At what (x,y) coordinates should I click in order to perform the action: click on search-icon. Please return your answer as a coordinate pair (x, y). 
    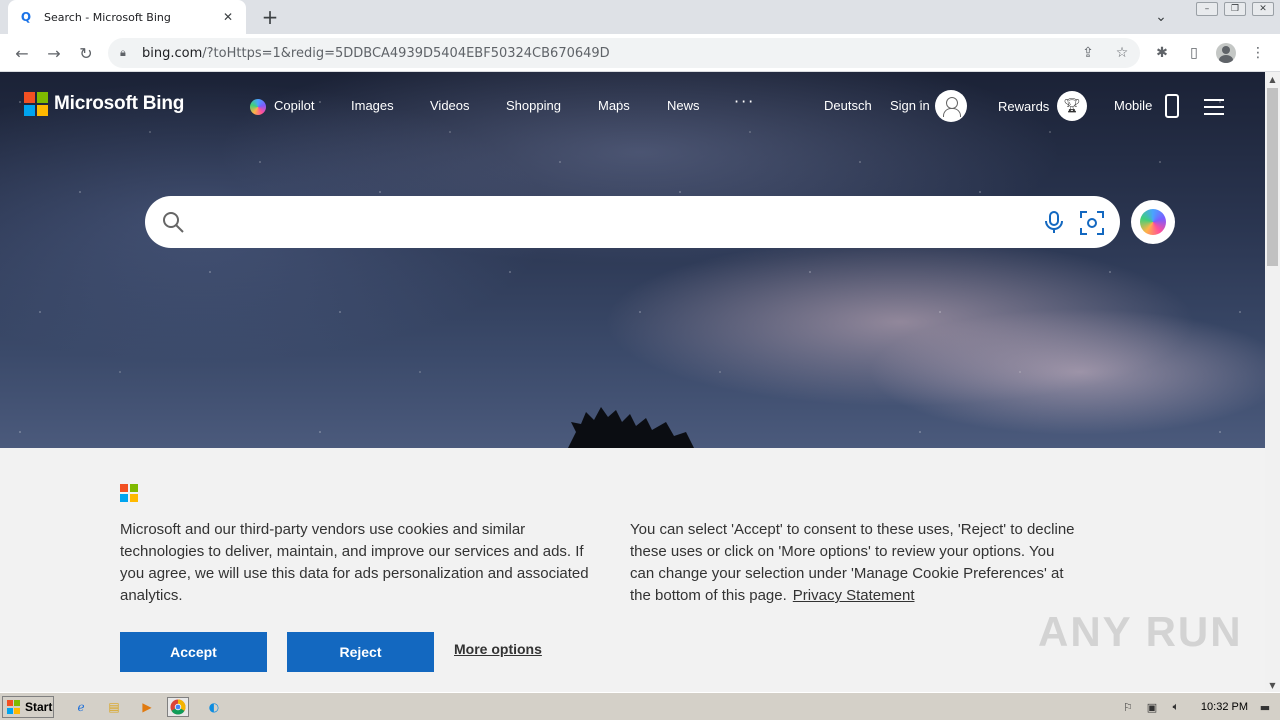
    Looking at the image, I should click on (173, 222).